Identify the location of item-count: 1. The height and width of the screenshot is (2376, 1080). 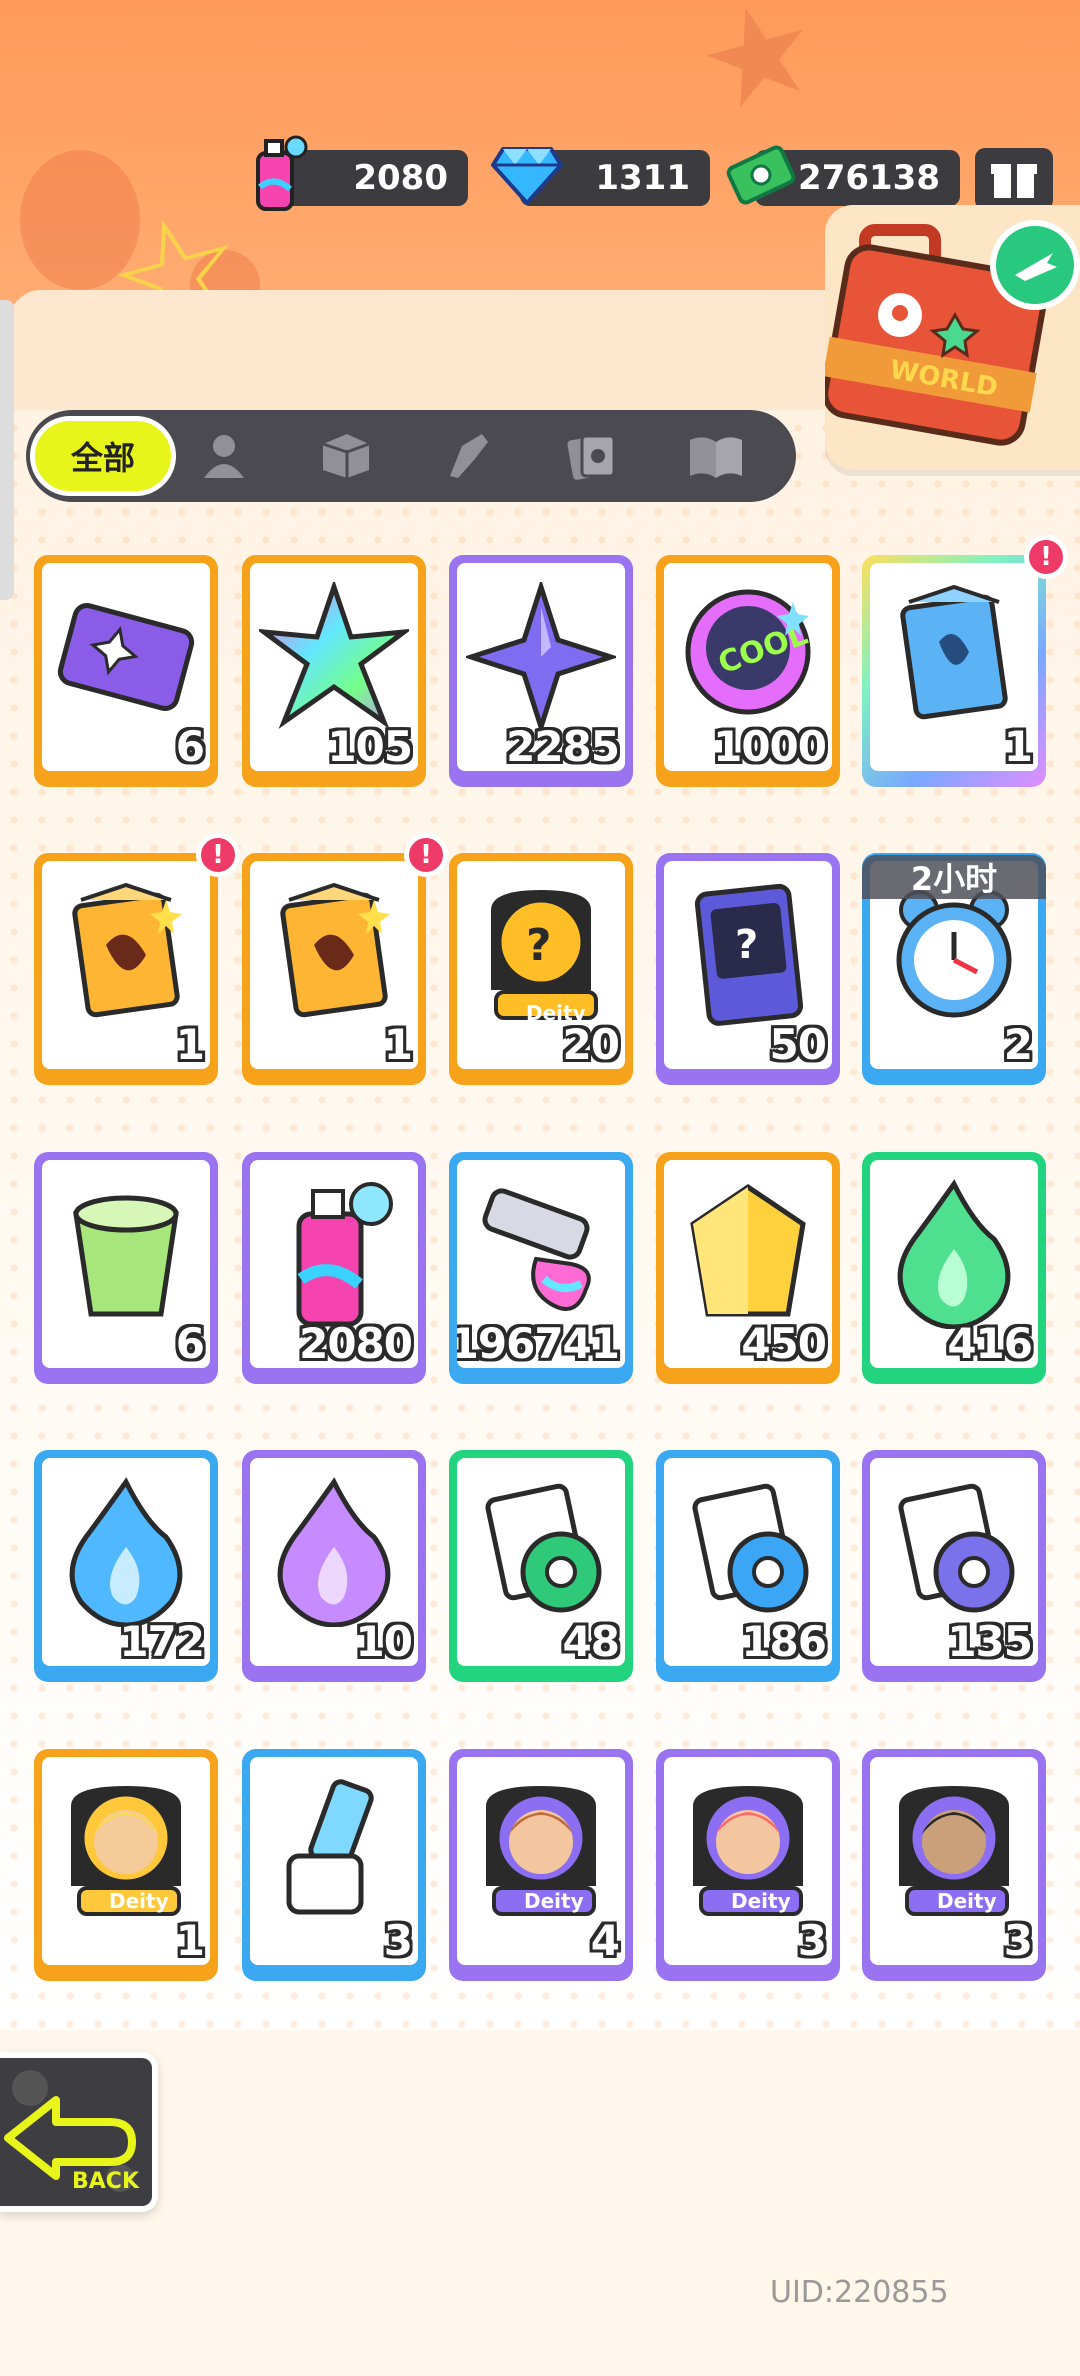
(398, 1044).